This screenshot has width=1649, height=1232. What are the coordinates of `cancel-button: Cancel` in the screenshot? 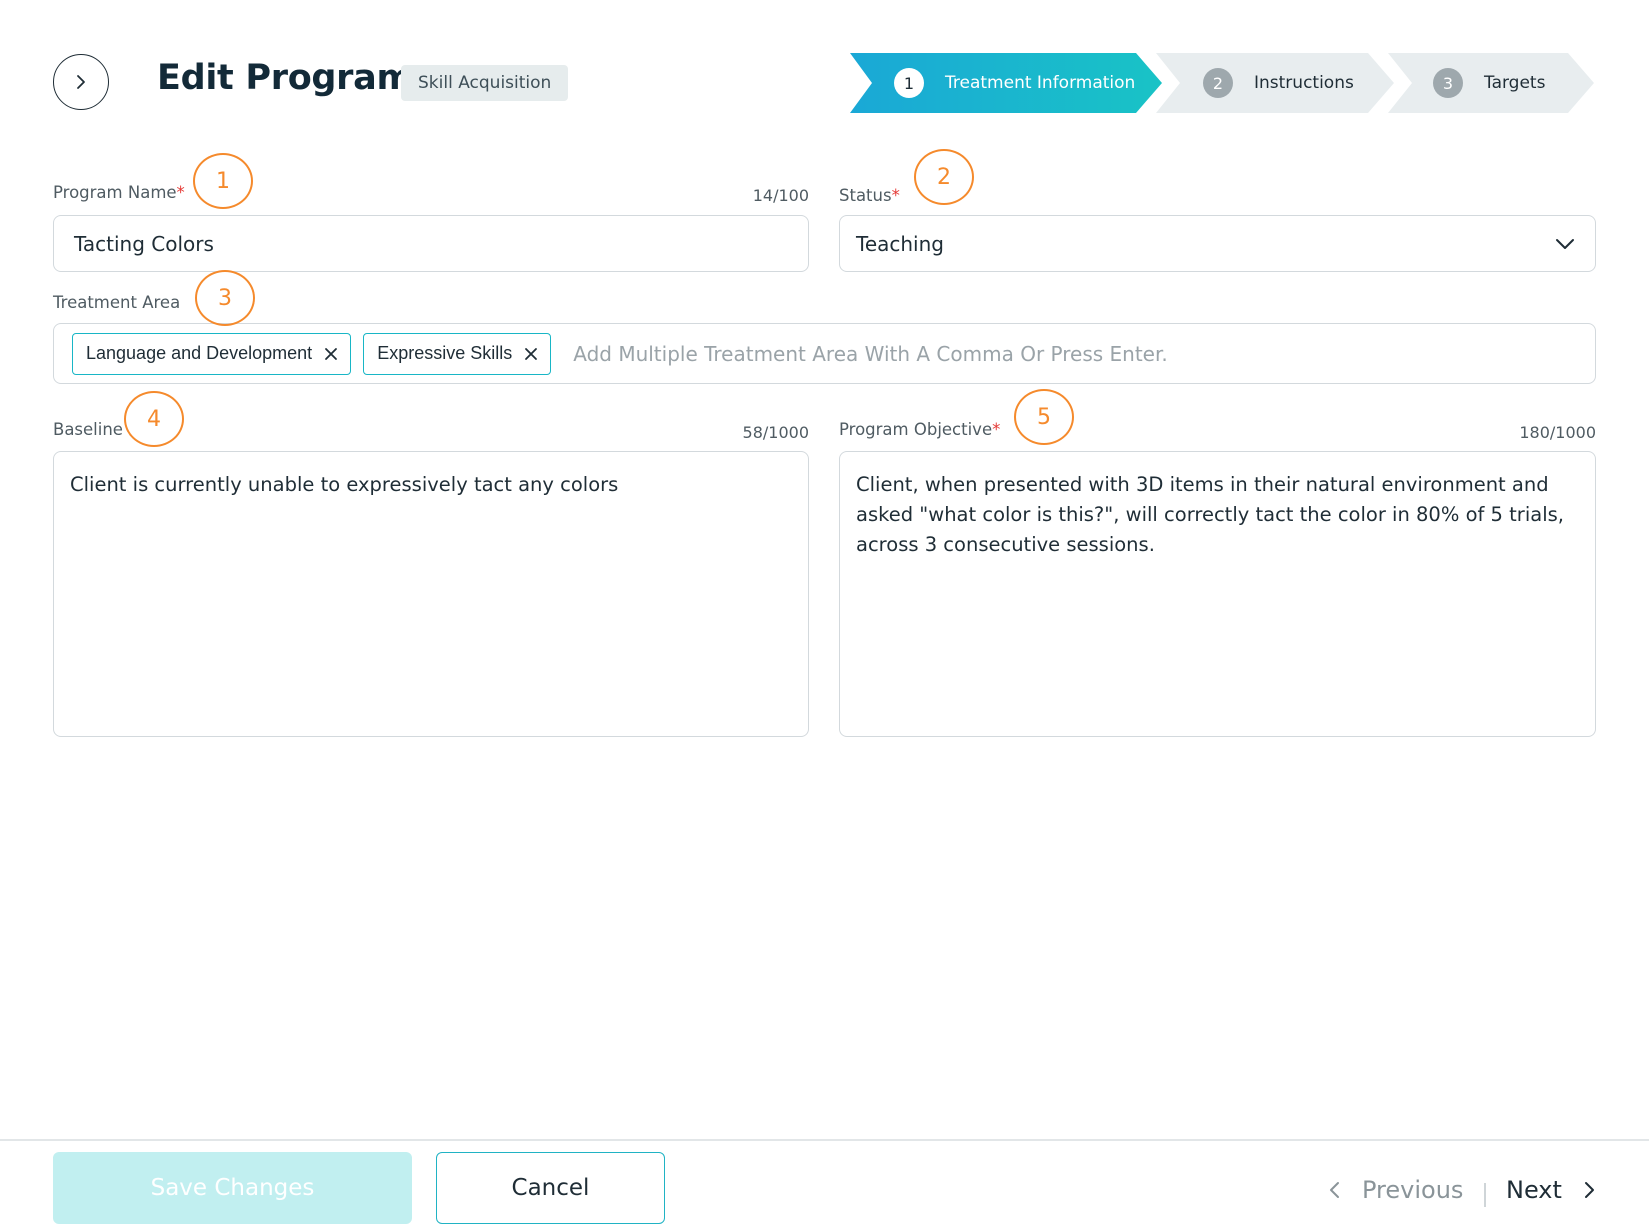 It's located at (550, 1188).